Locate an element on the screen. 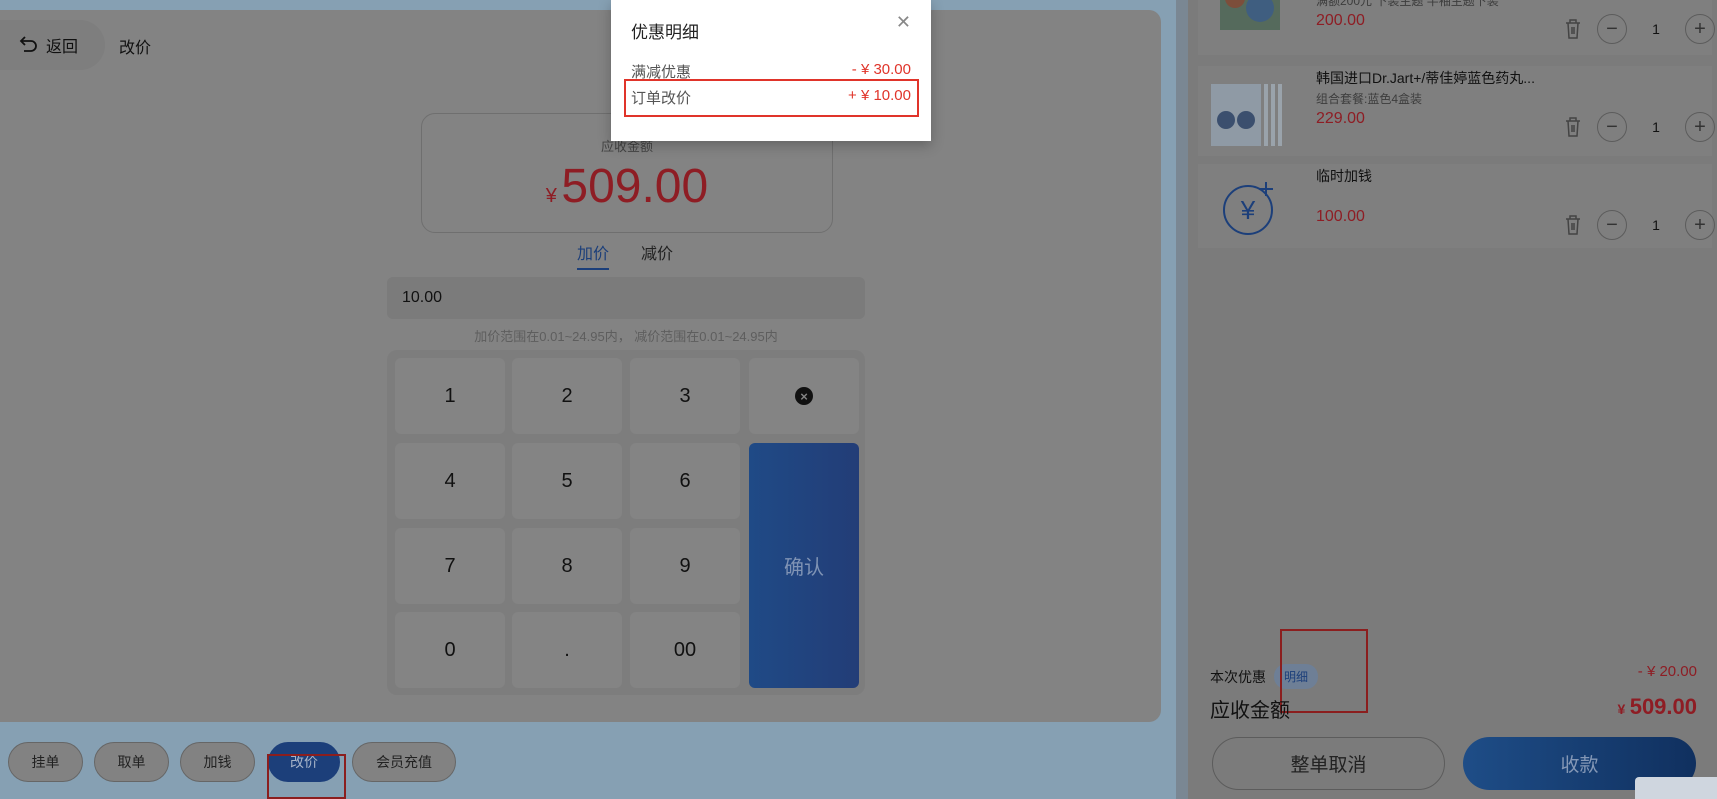  amount-value: ¥ 509.00 is located at coordinates (627, 186).